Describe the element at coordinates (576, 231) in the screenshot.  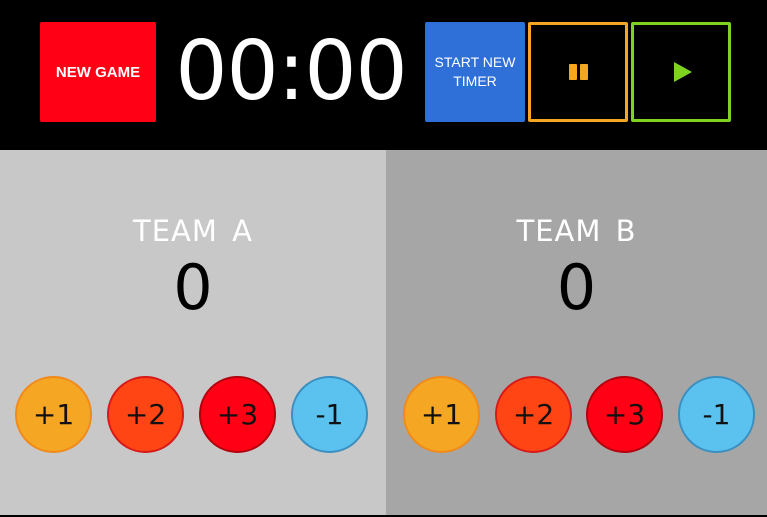
I see `team-b-name: TEAM B` at that location.